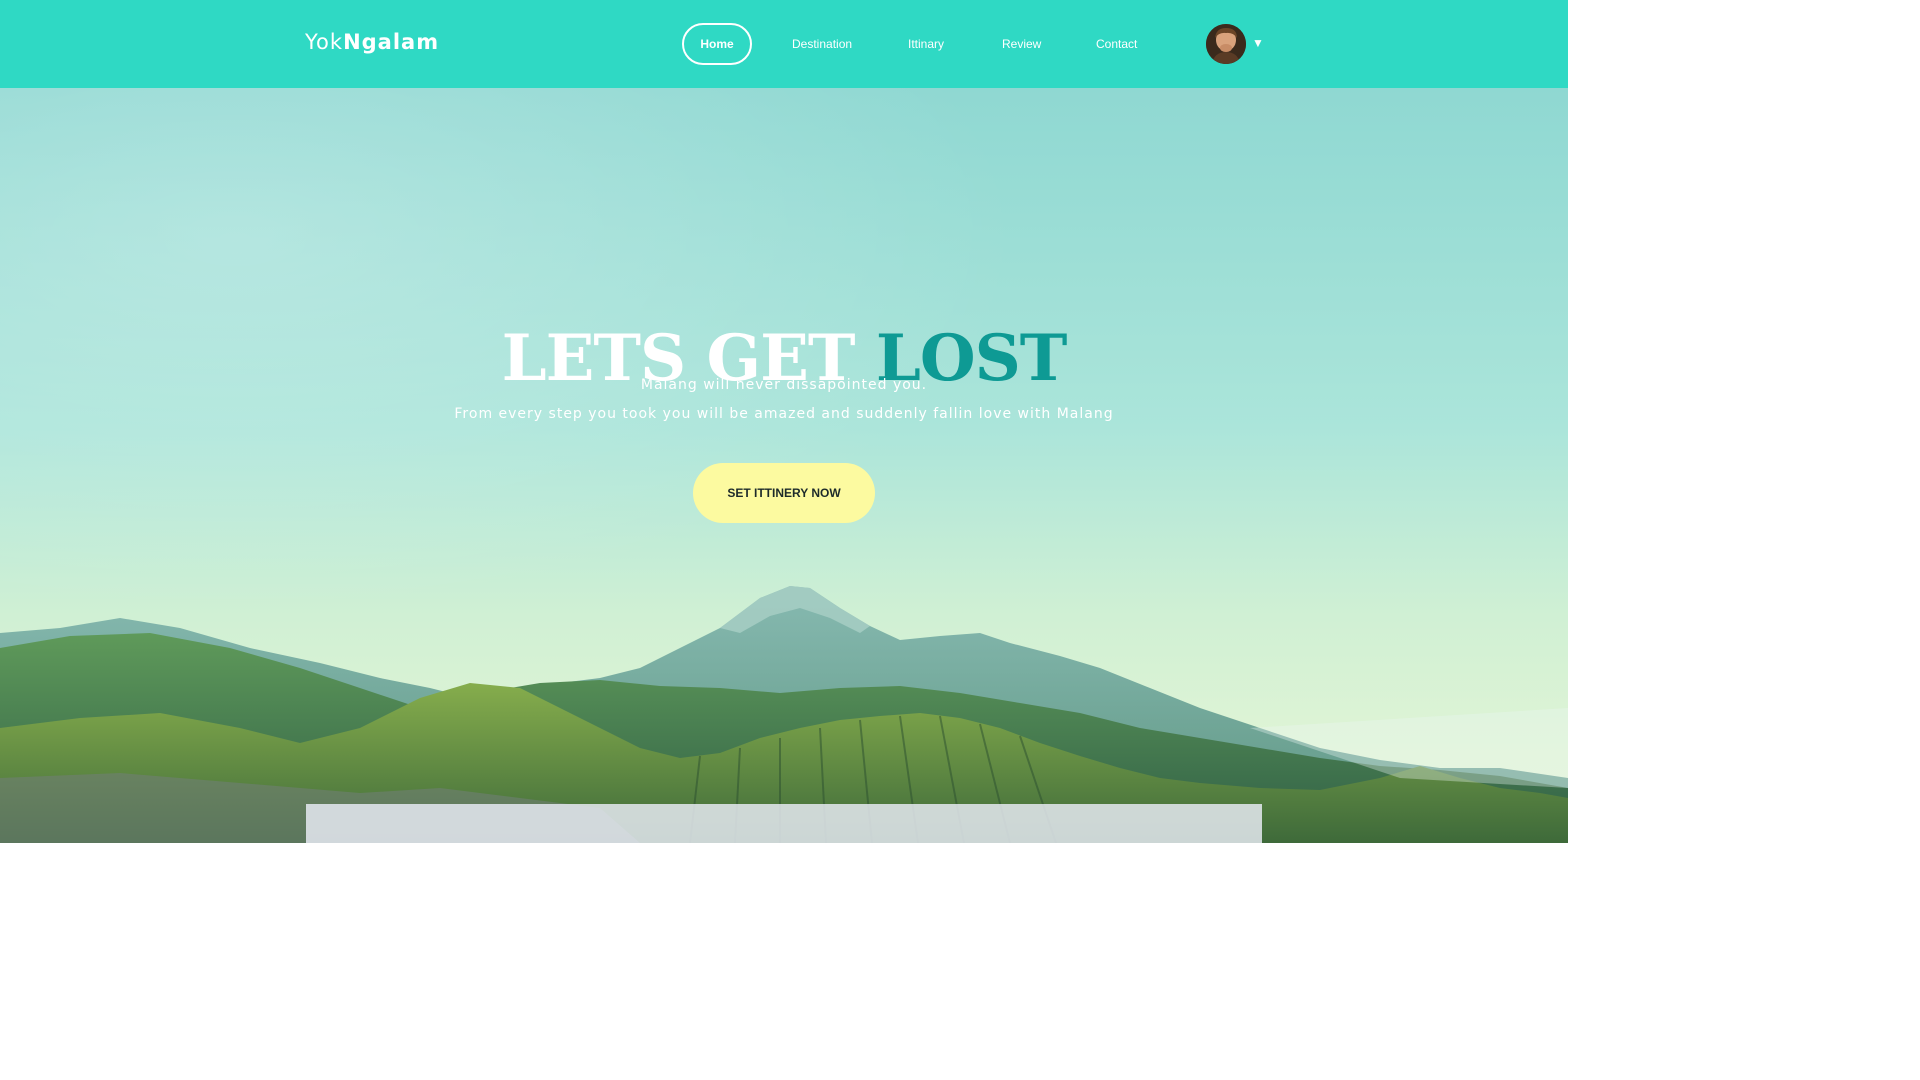  What do you see at coordinates (784, 385) in the screenshot?
I see `hero-subtitle-line1: Malang will never dissapointed you.` at bounding box center [784, 385].